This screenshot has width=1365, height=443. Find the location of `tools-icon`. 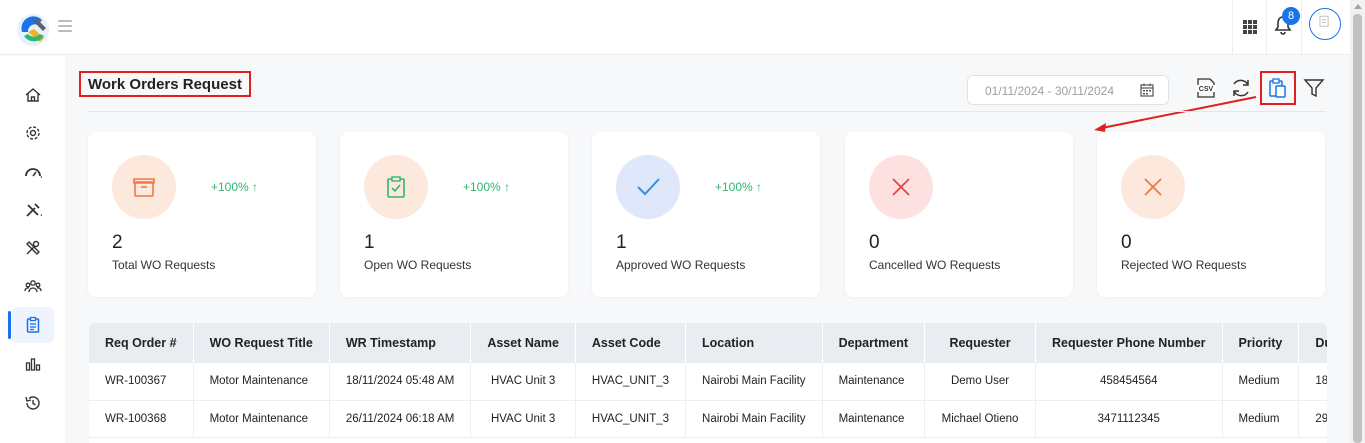

tools-icon is located at coordinates (34, 210).